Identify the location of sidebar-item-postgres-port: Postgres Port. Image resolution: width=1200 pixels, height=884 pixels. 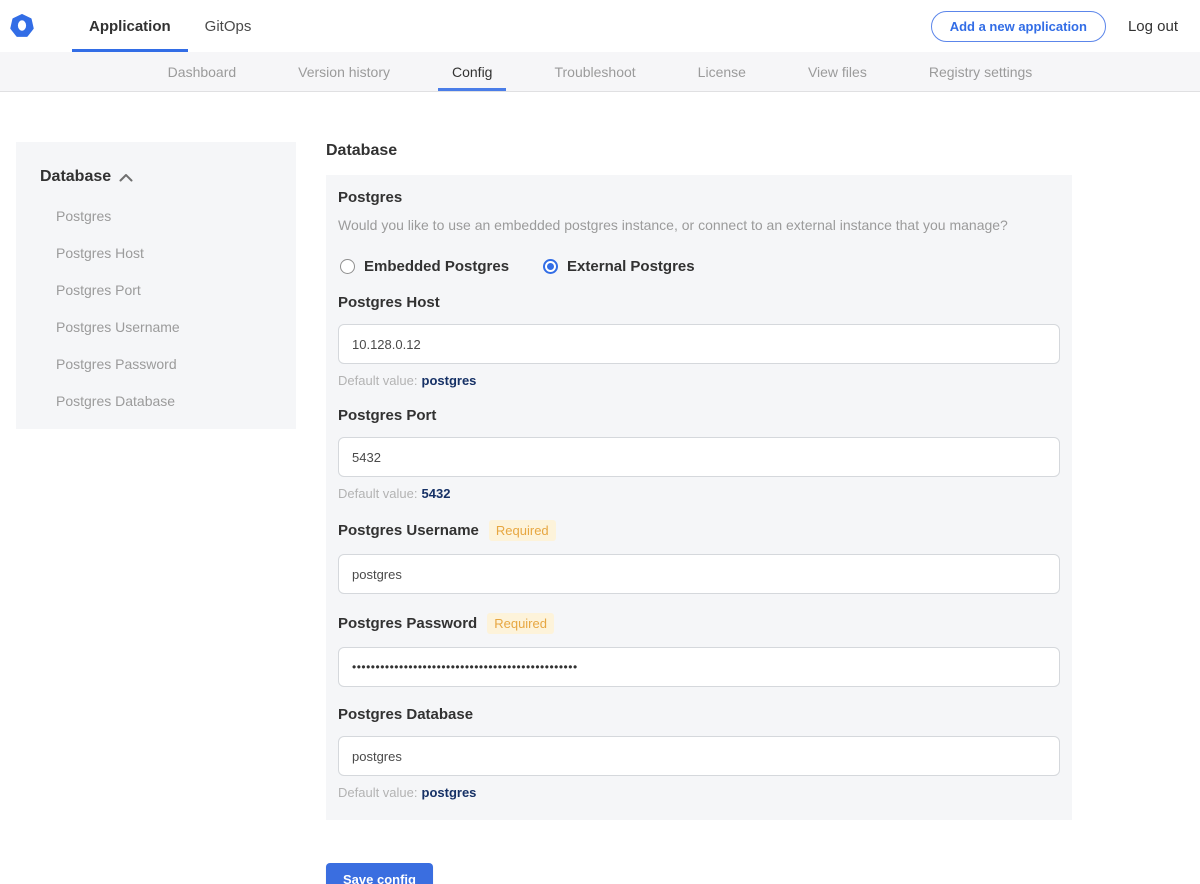
(167, 290).